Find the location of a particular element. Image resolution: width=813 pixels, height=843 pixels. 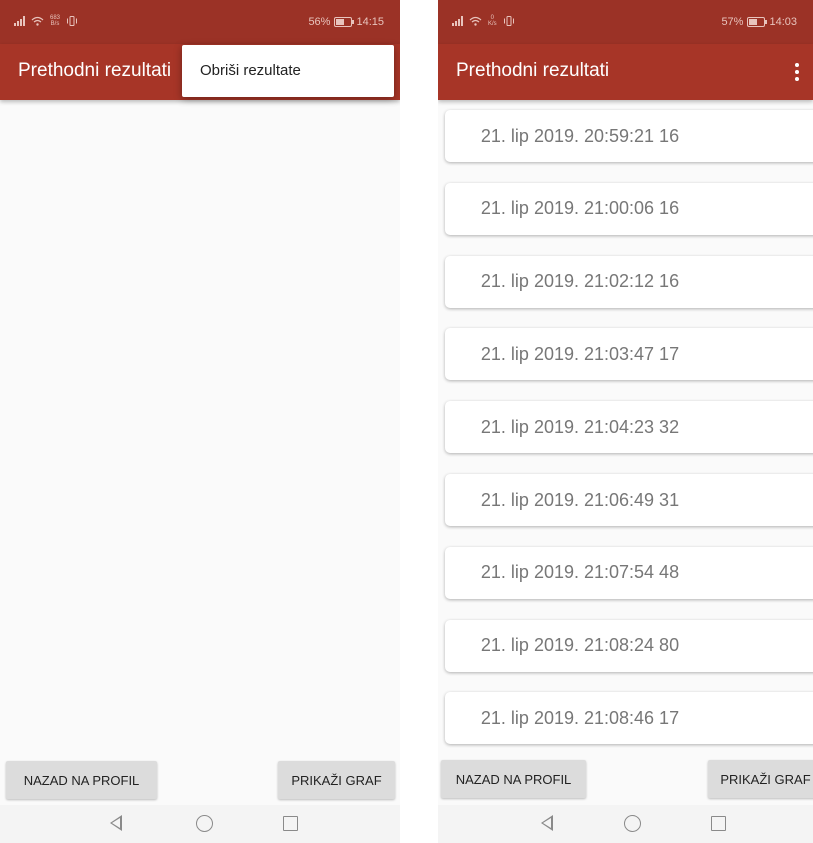

result-text: 21. lip 2019. 21:02:12 16 is located at coordinates (580, 281).